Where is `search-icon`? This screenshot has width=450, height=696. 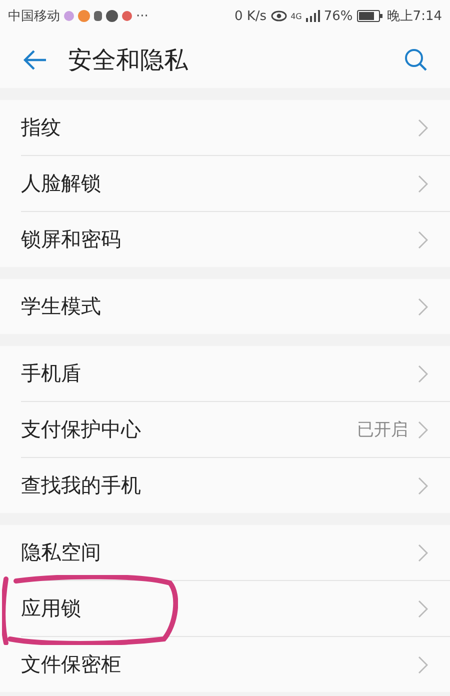 search-icon is located at coordinates (416, 60).